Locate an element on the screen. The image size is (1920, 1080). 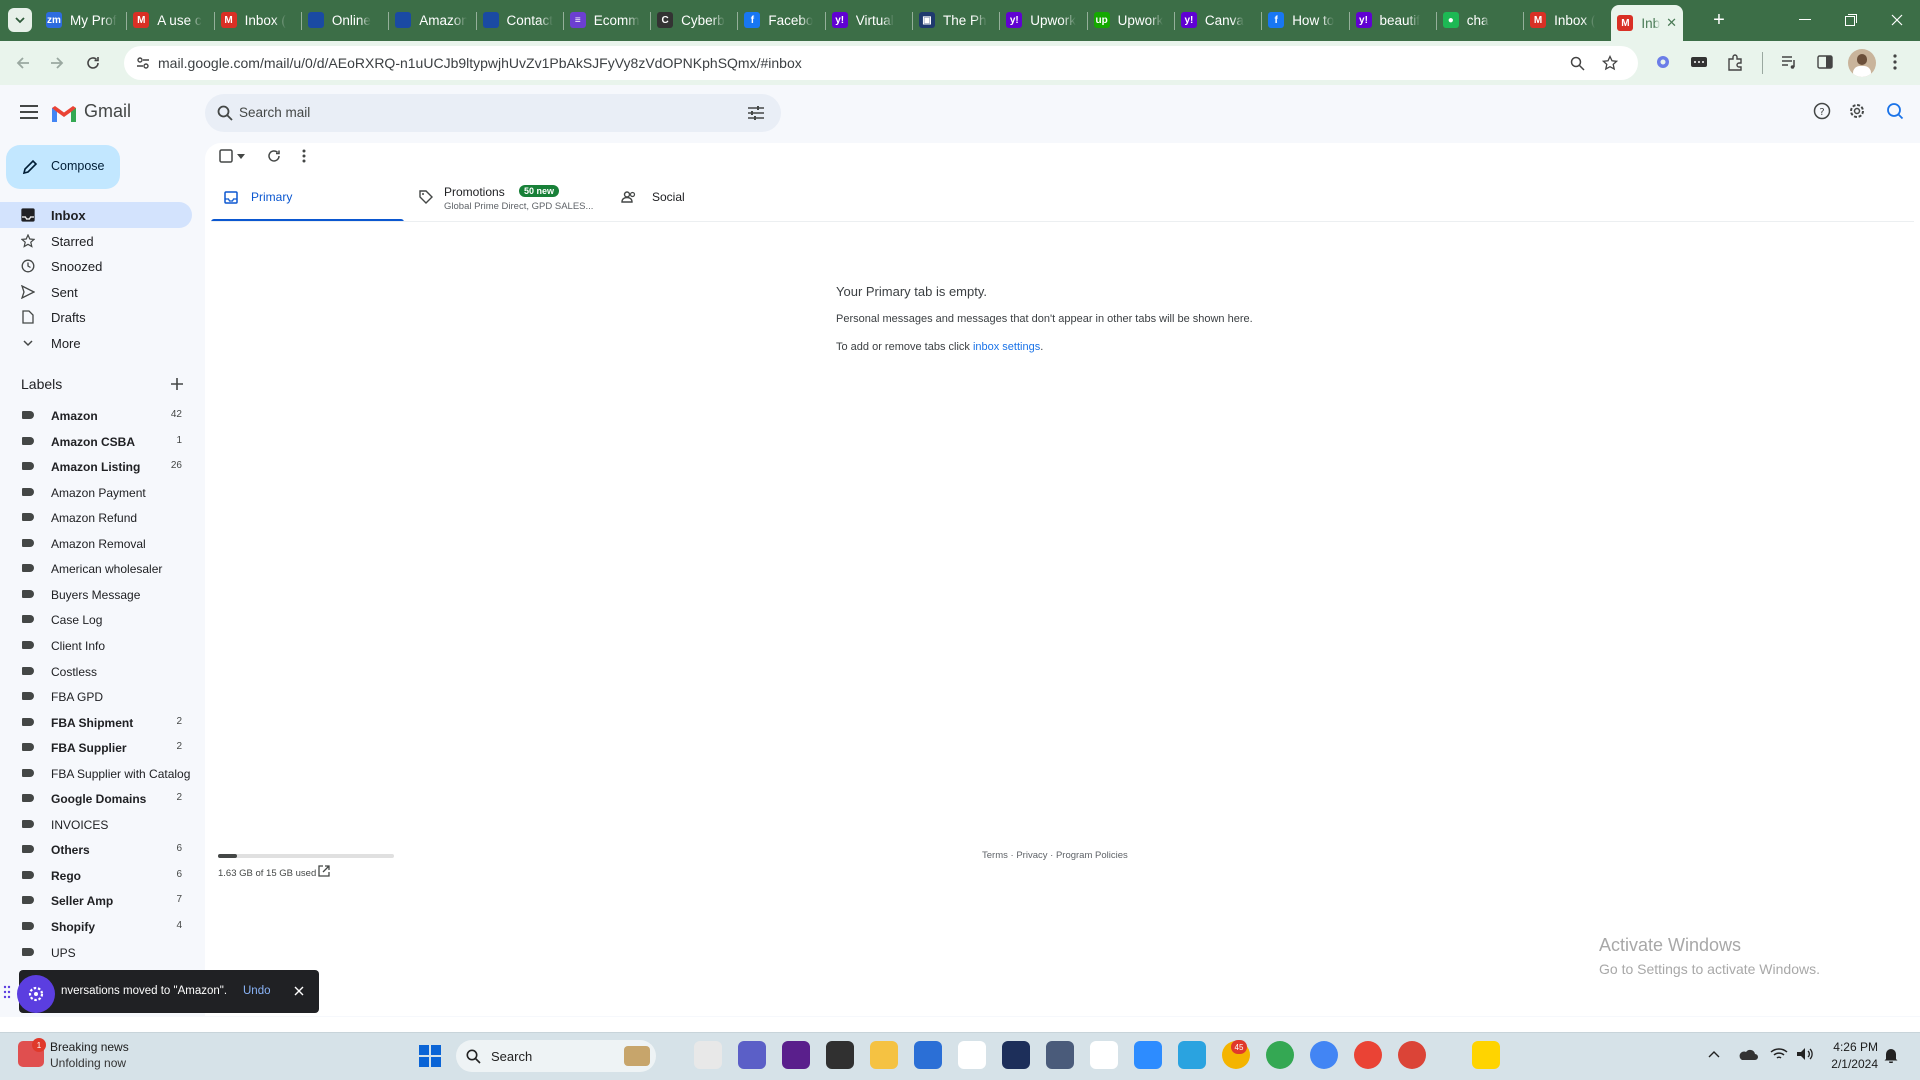
label-item: Case Log is located at coordinates (96, 620).